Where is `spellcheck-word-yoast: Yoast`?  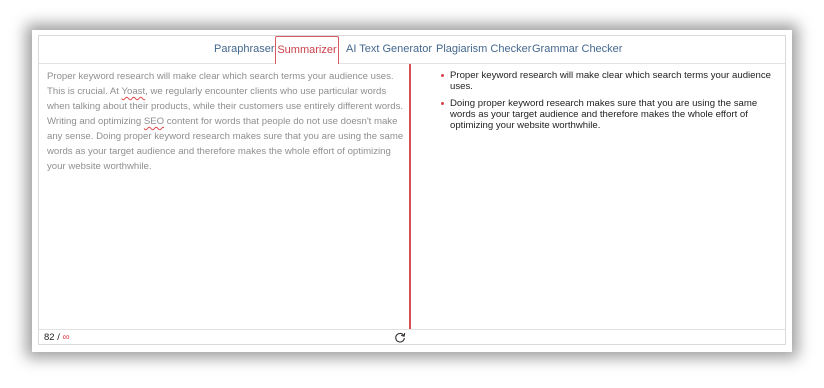
spellcheck-word-yoast: Yoast is located at coordinates (133, 91).